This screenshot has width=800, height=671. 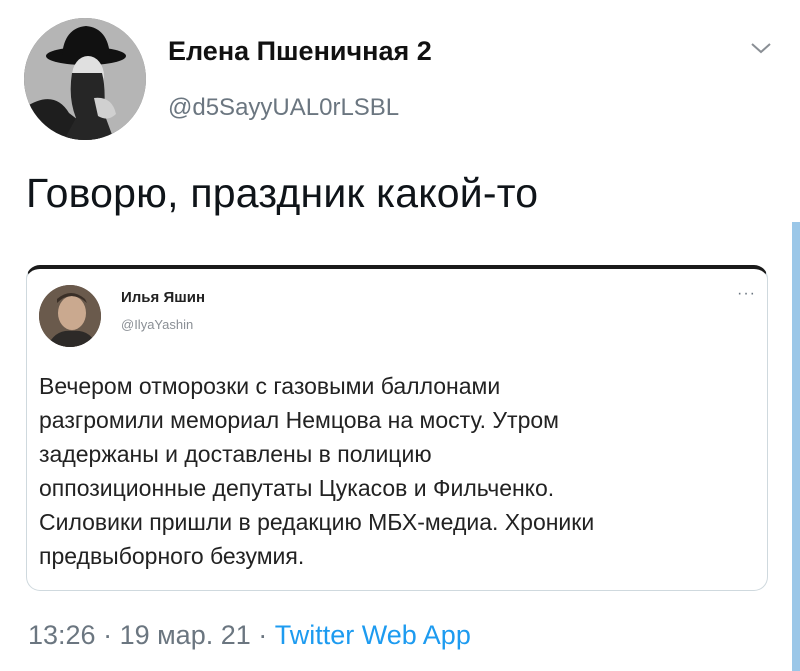 What do you see at coordinates (282, 193) in the screenshot?
I see `tweet-text: Говорю, праздник какой-то` at bounding box center [282, 193].